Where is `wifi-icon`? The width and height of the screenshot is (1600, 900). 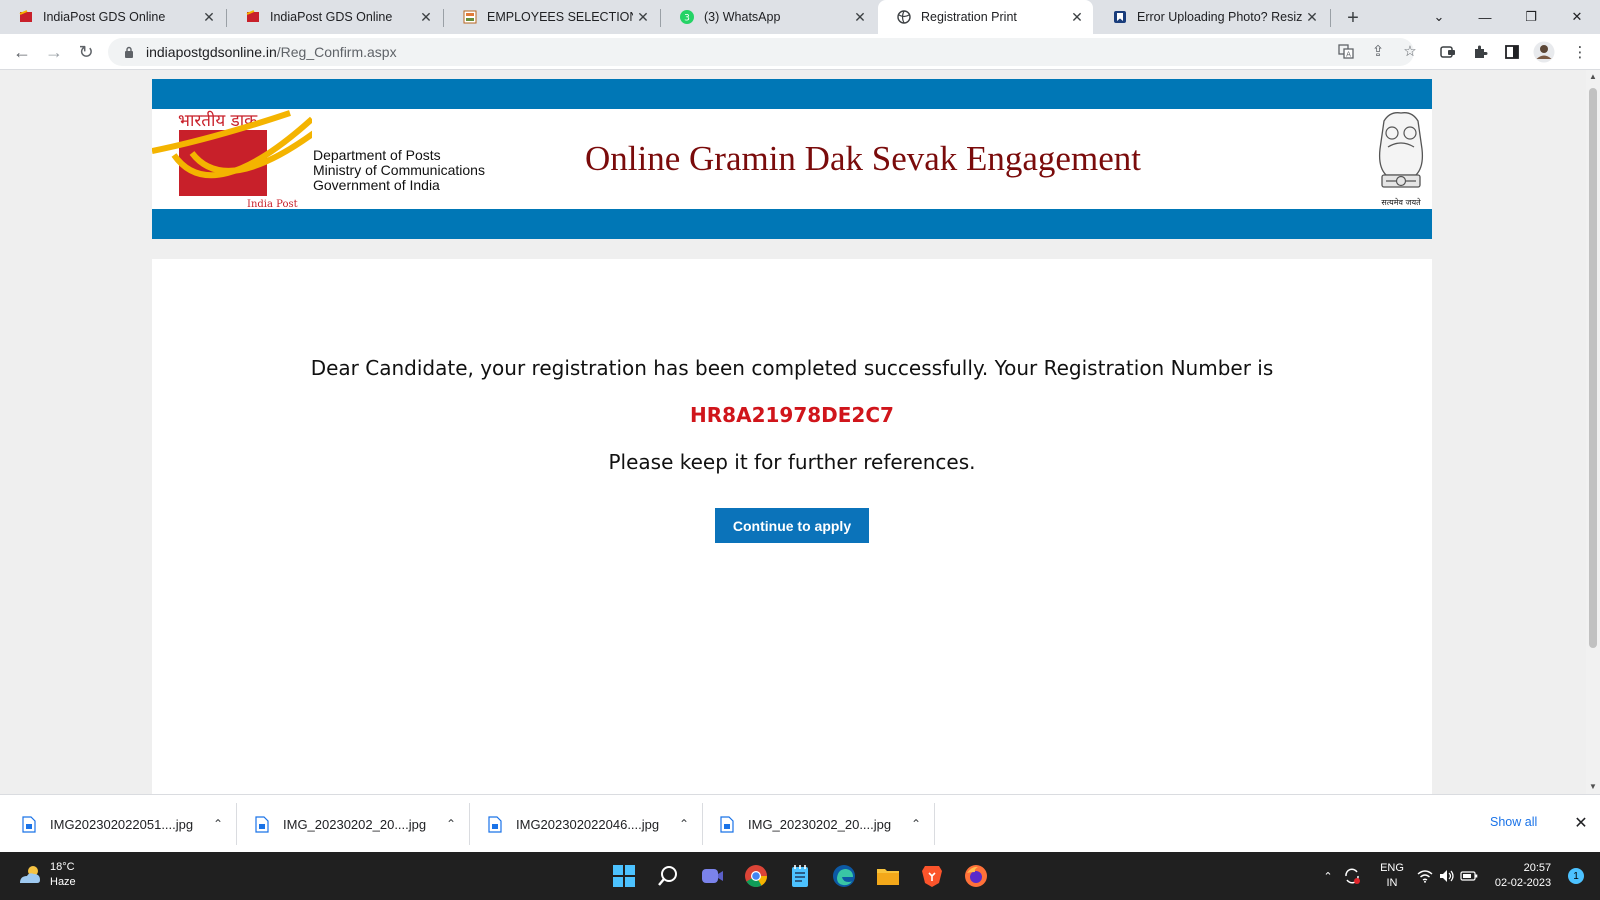
wifi-icon is located at coordinates (1425, 876).